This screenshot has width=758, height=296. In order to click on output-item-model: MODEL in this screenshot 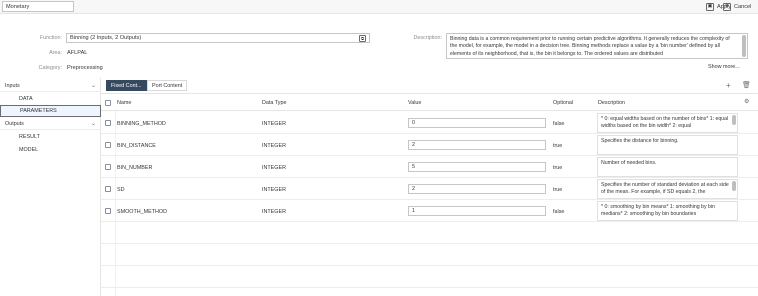, I will do `click(50, 150)`.